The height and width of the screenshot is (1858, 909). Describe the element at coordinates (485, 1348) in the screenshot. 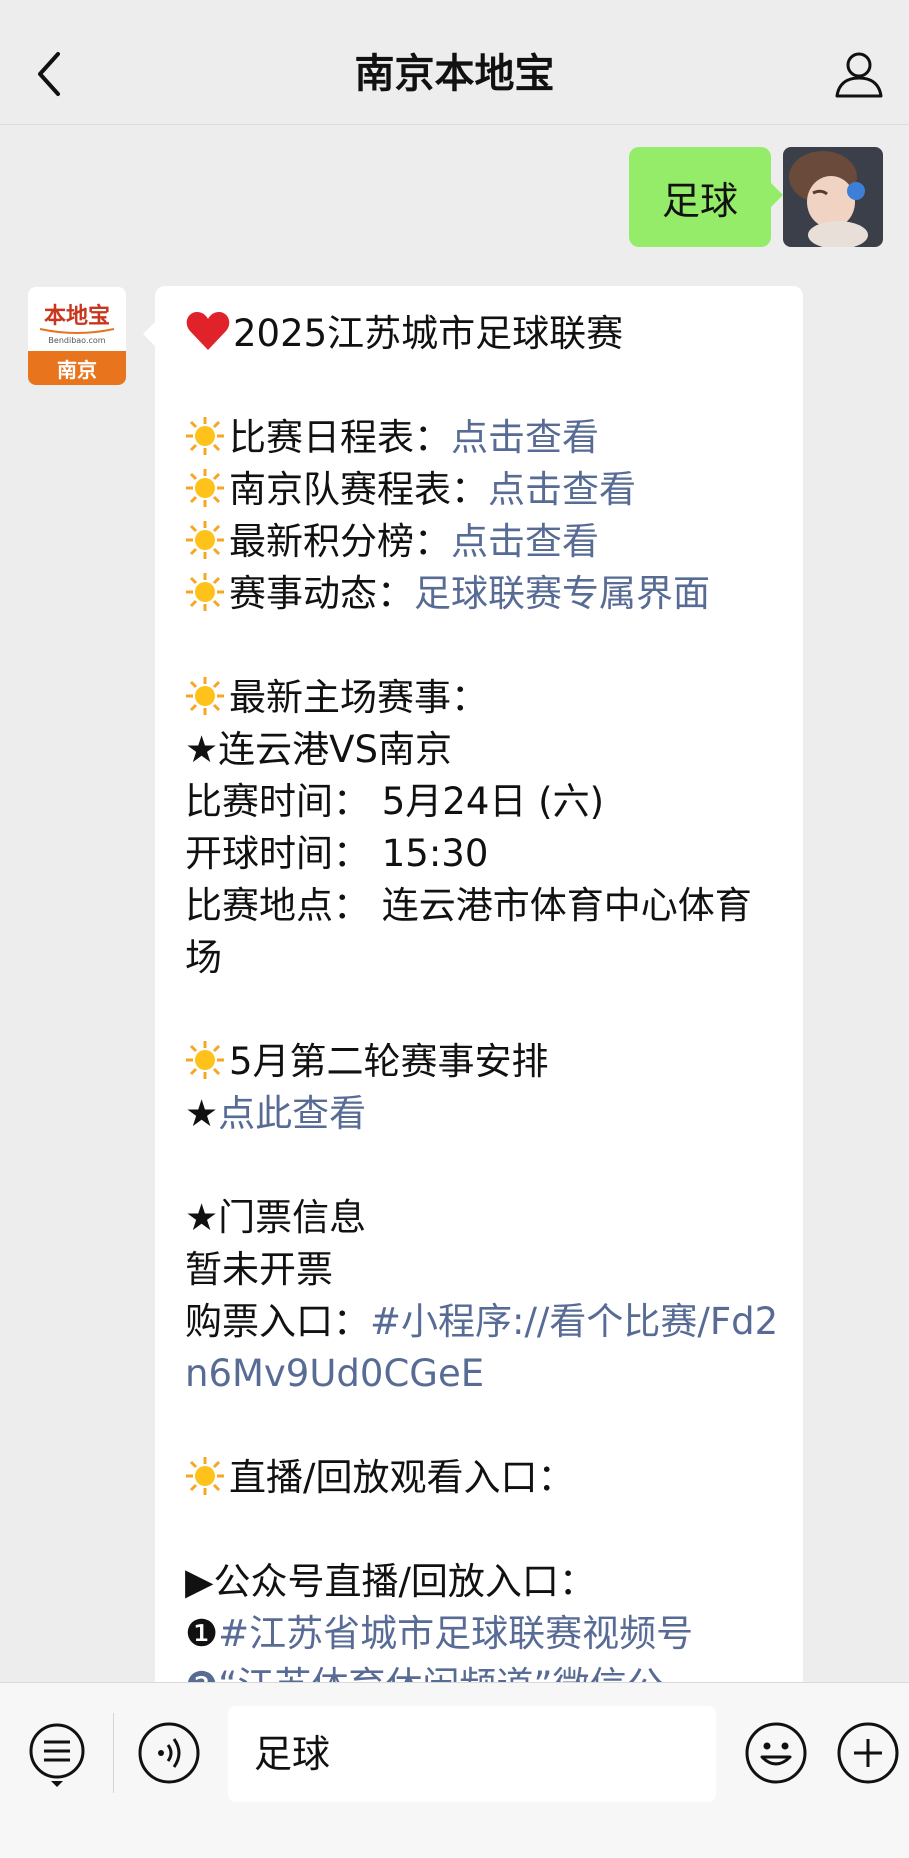

I see `ticket-entry-line: 购票入口：#小程序://看个比赛/Fd2n6Mv9Ud0CGeE` at that location.